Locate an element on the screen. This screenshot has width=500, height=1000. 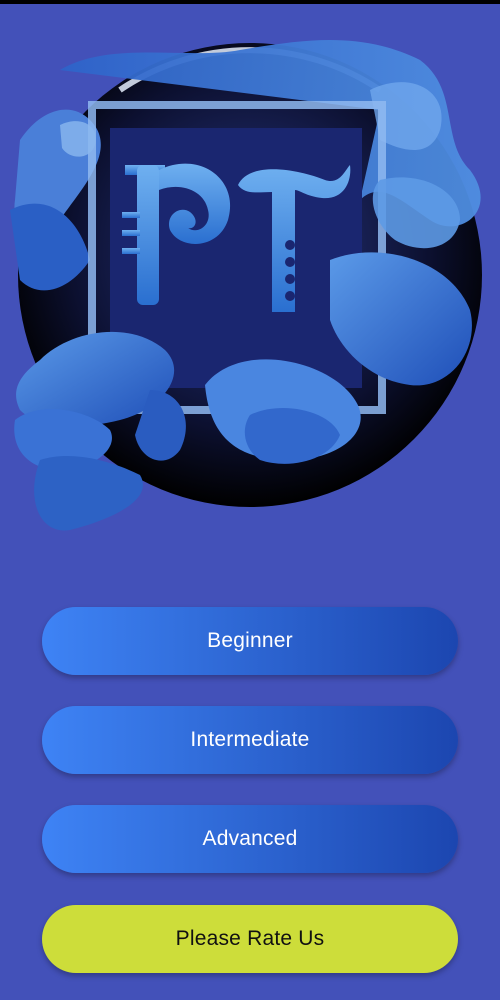
advanced-button: Advanced is located at coordinates (250, 839).